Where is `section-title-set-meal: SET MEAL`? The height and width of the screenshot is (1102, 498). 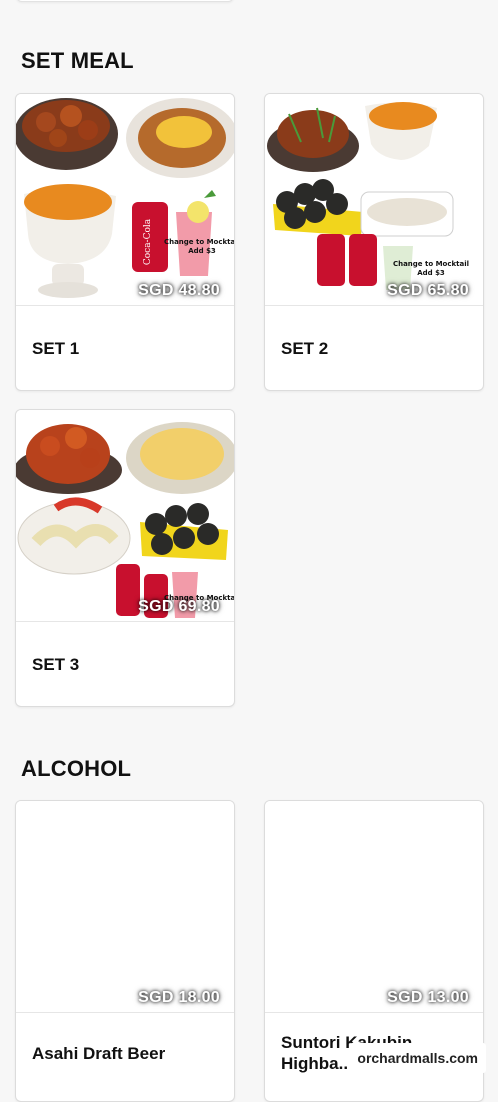
section-title-set-meal: SET MEAL is located at coordinates (77, 60).